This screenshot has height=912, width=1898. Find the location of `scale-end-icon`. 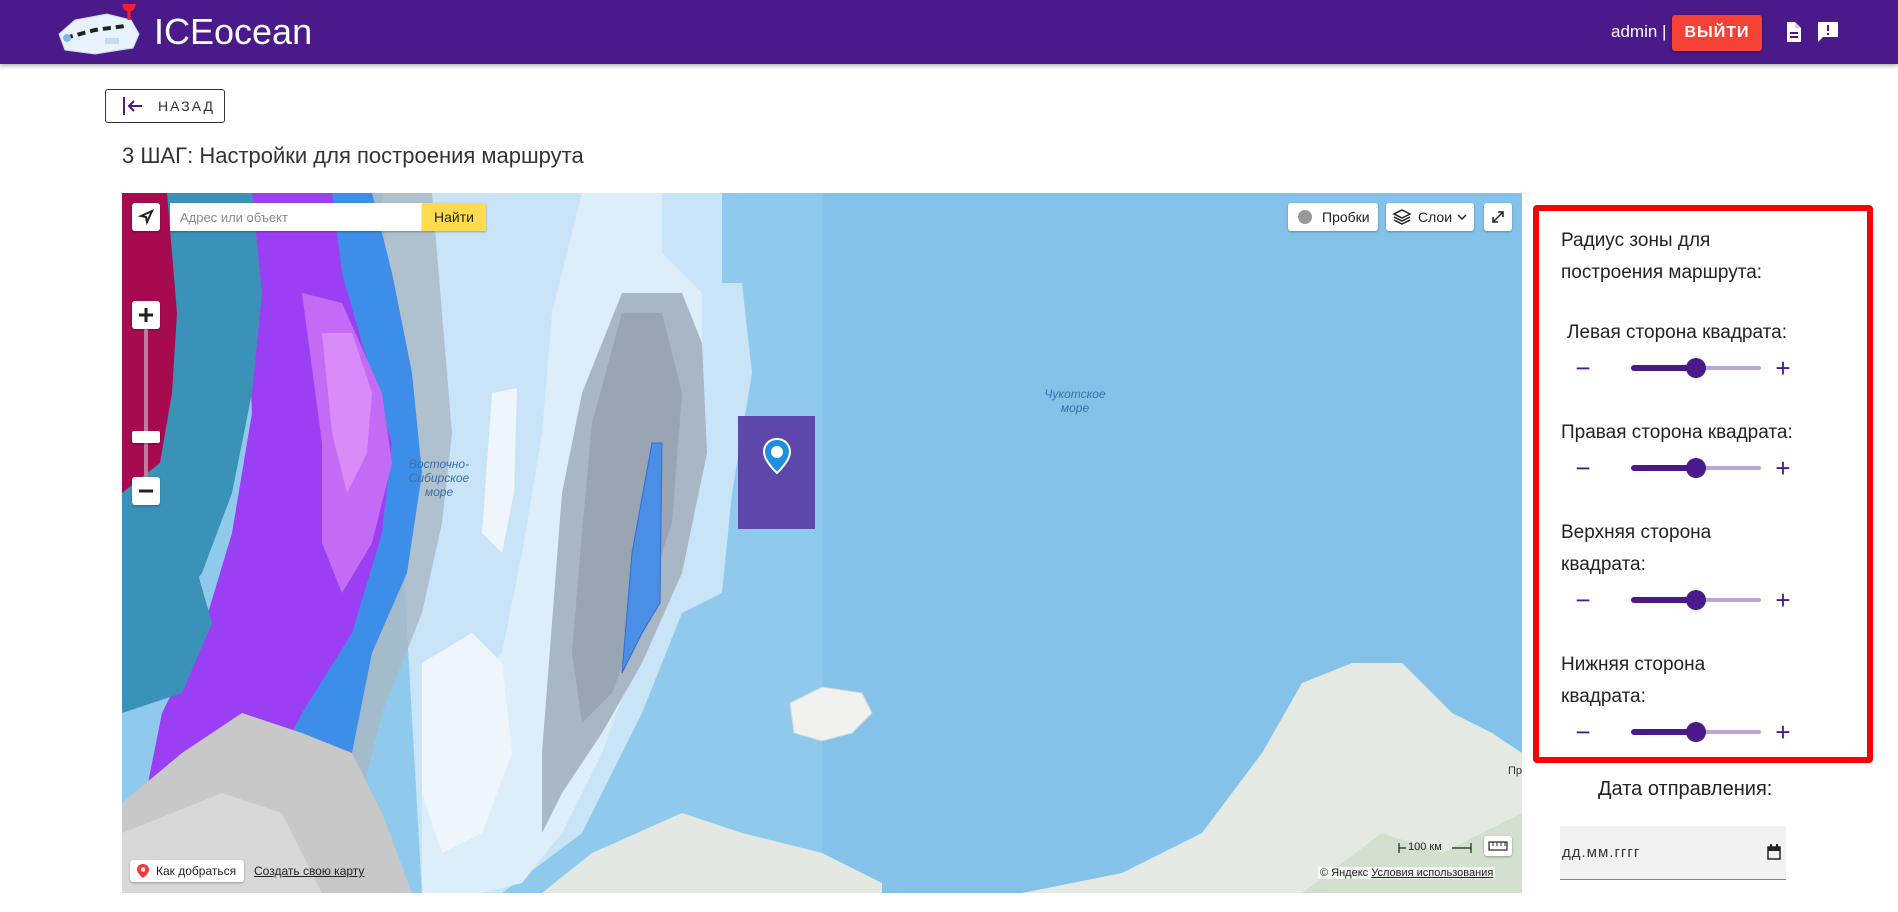

scale-end-icon is located at coordinates (1462, 848).